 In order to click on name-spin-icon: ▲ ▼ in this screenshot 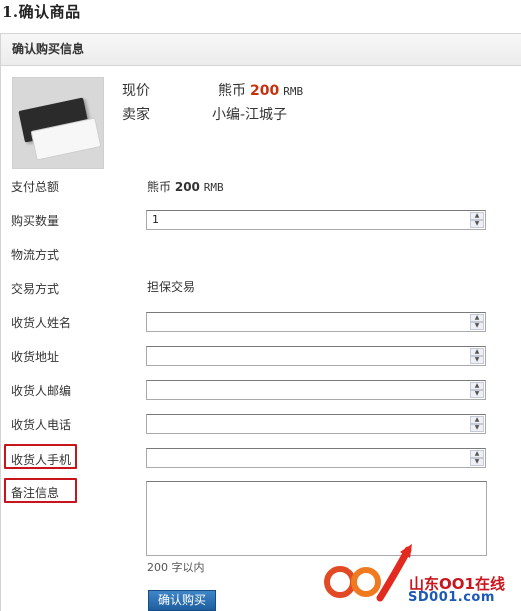, I will do `click(477, 322)`.